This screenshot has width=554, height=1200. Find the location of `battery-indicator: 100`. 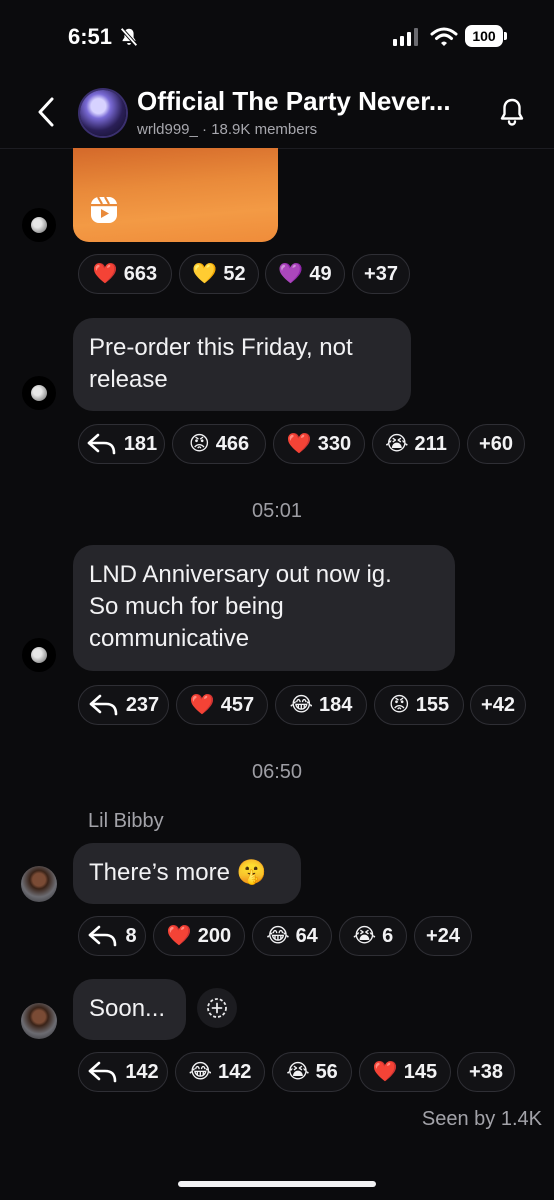

battery-indicator: 100 is located at coordinates (484, 36).